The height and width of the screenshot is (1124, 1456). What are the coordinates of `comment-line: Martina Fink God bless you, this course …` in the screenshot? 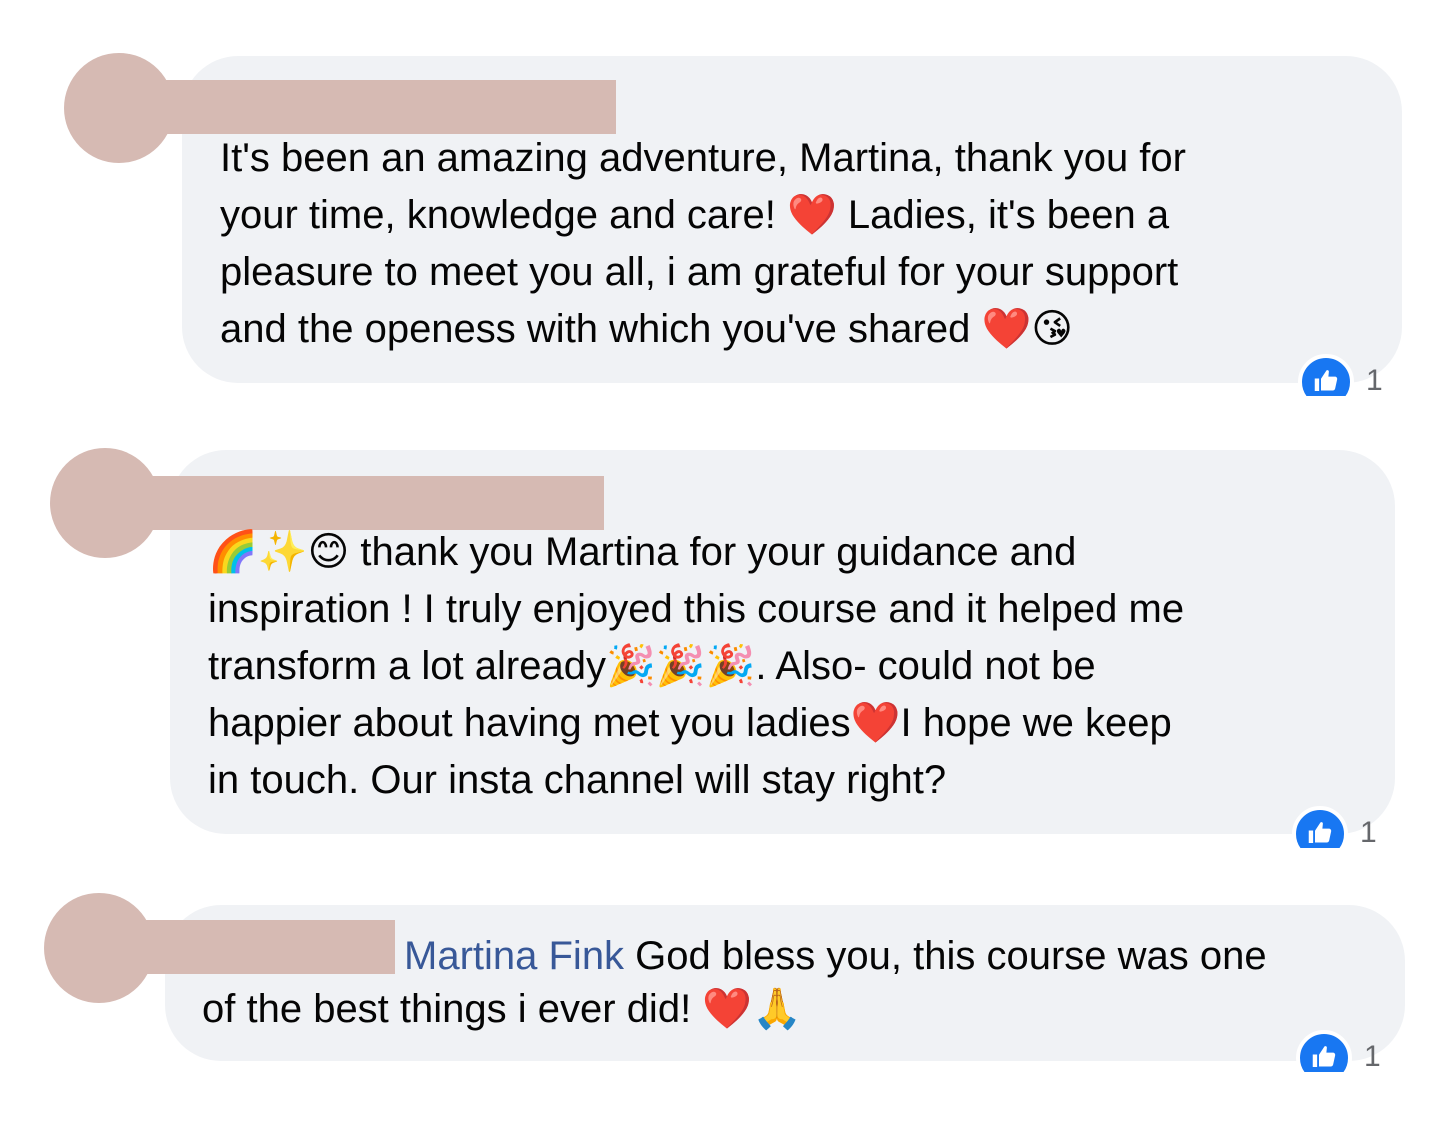 It's located at (797, 956).